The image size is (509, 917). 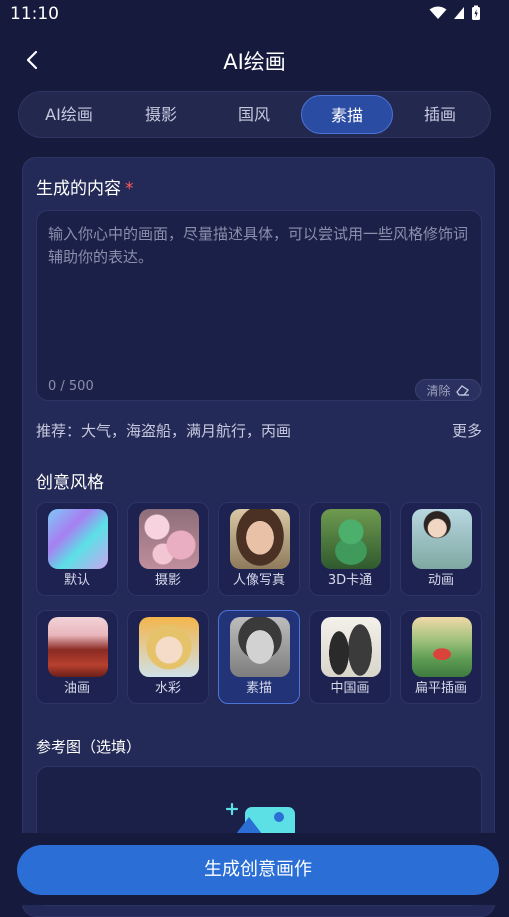 I want to click on style-tile-3d-cartoon: 3D卡通, so click(x=350, y=549).